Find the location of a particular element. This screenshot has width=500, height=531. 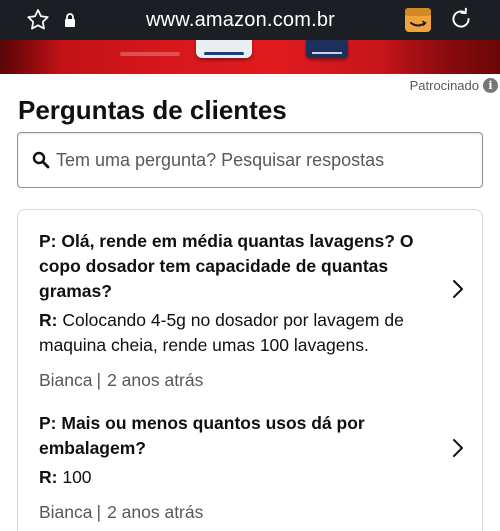

answer-text: R: 100 is located at coordinates (65, 477).